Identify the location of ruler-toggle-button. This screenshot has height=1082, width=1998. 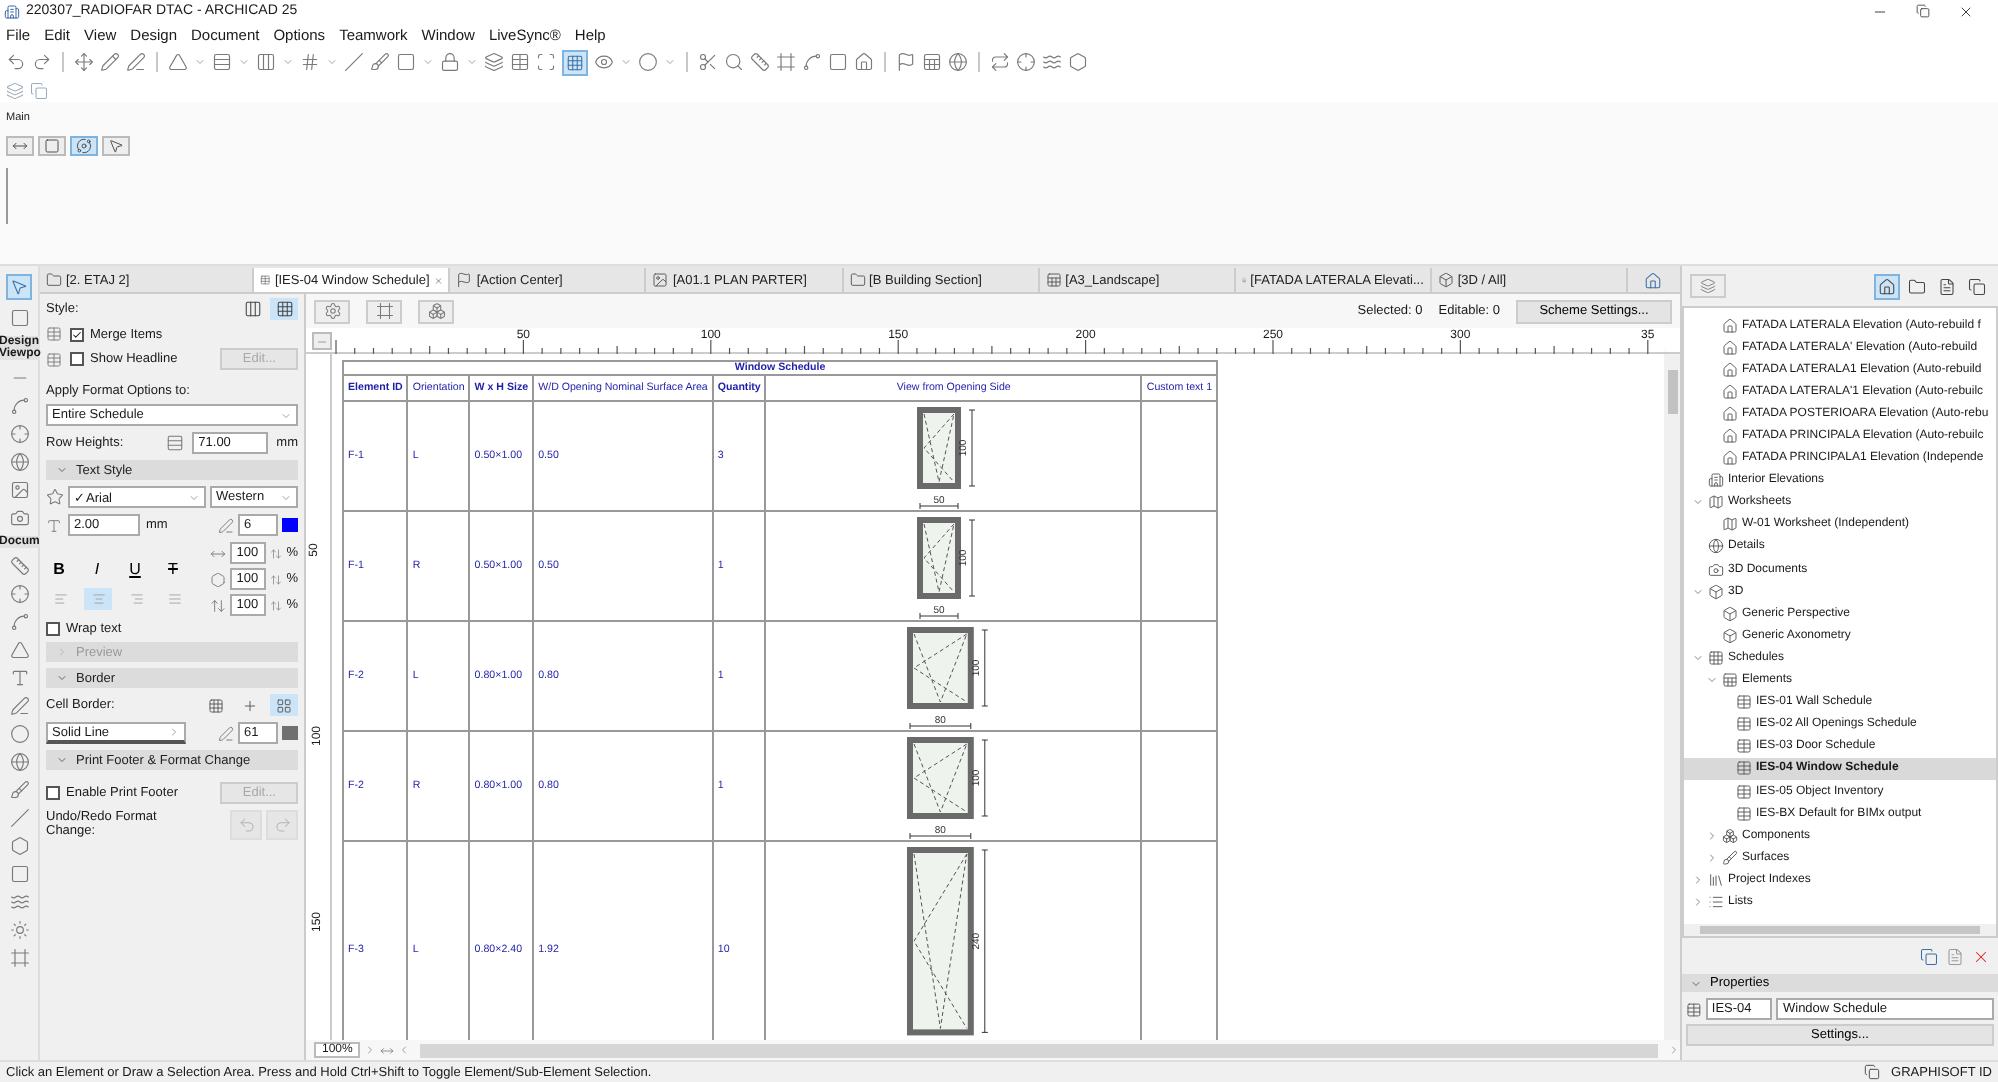
(322, 341).